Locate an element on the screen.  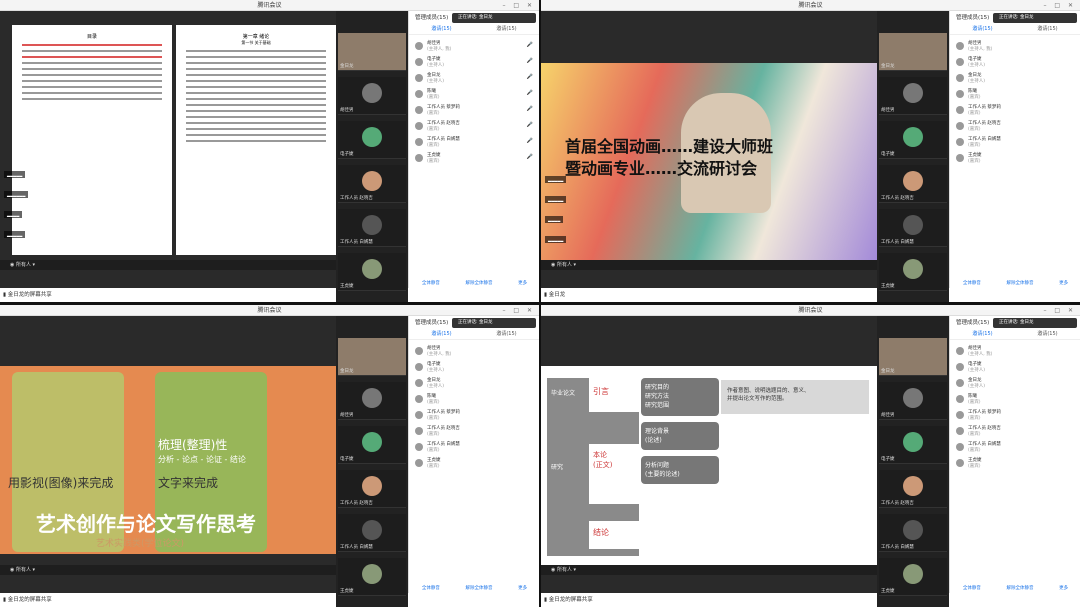
member-row: 陈曦 (嘉宾) 🎤 is located at coordinates (474, 94).